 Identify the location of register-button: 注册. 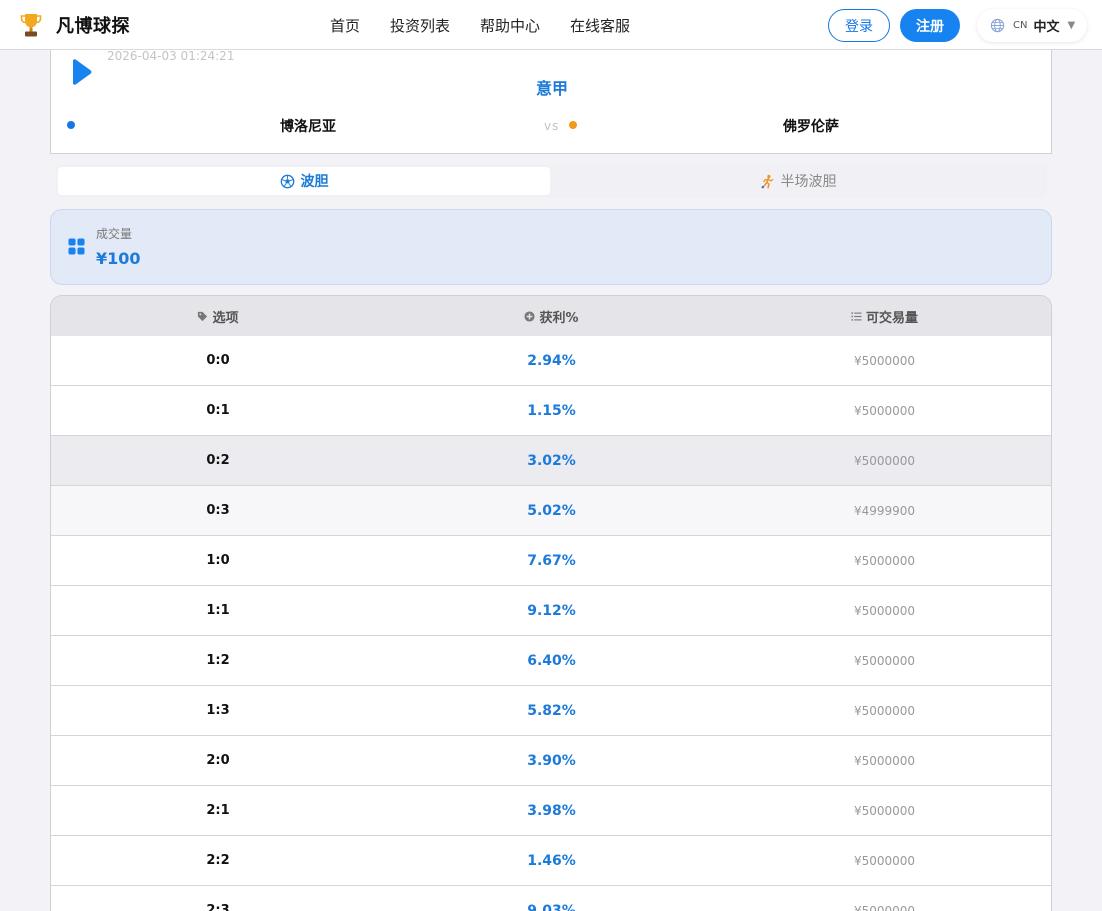
(930, 25).